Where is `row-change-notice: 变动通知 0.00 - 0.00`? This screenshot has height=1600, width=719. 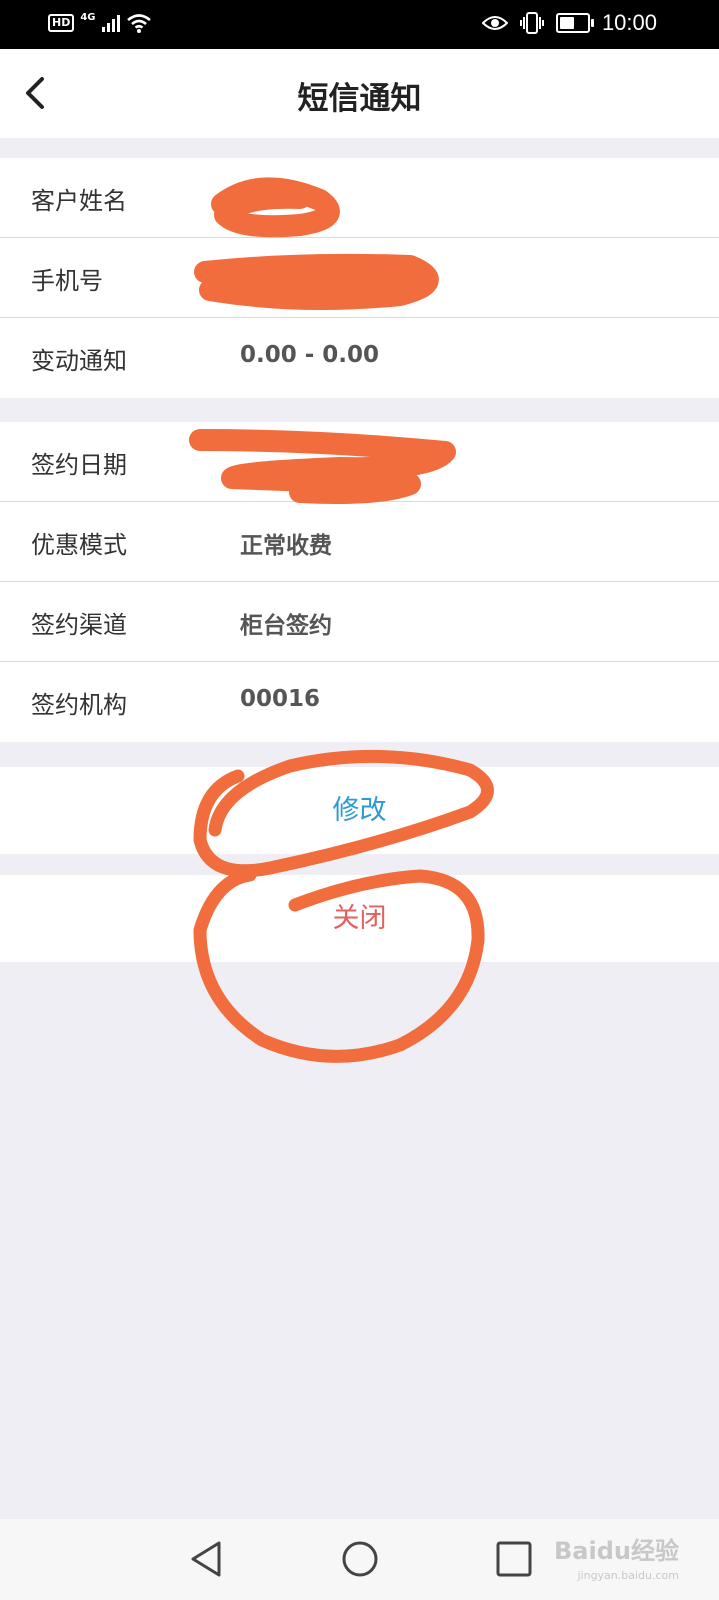 row-change-notice: 变动通知 0.00 - 0.00 is located at coordinates (359, 358).